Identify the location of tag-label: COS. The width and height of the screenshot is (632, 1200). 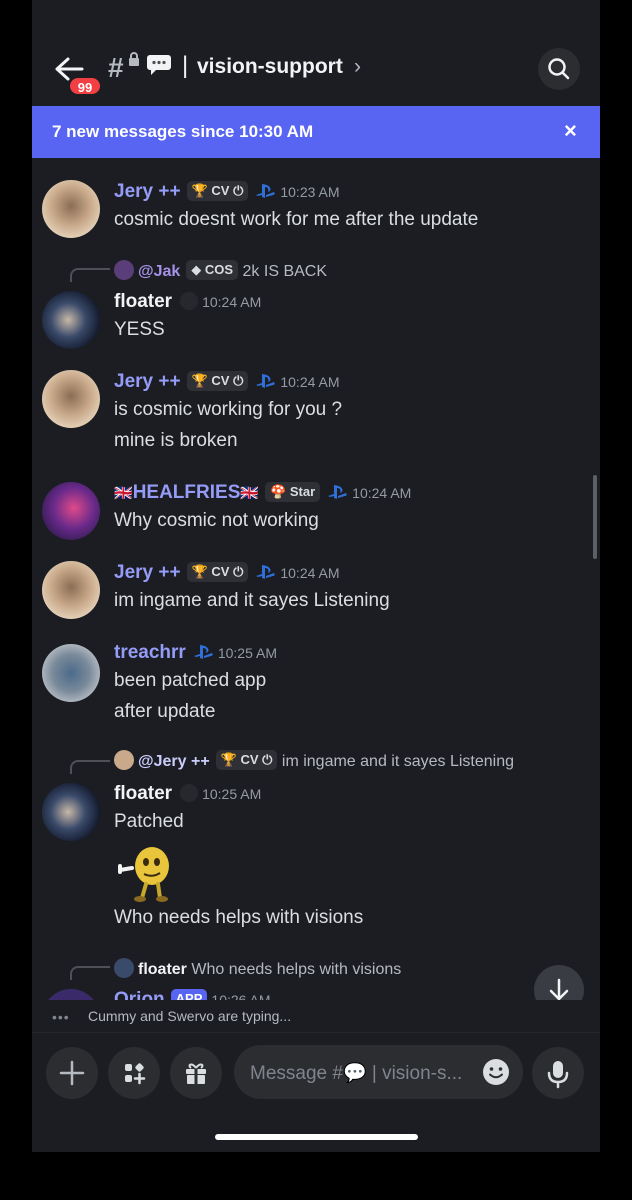
(219, 269).